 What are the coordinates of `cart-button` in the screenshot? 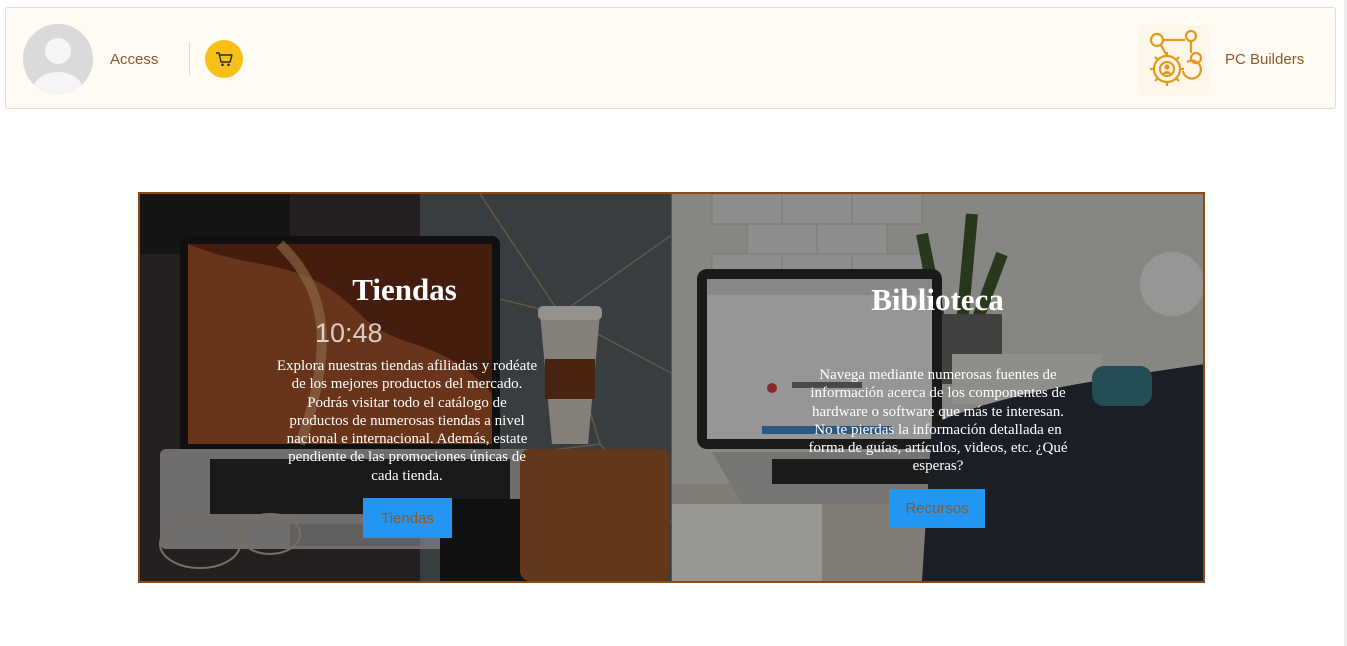 It's located at (224, 59).